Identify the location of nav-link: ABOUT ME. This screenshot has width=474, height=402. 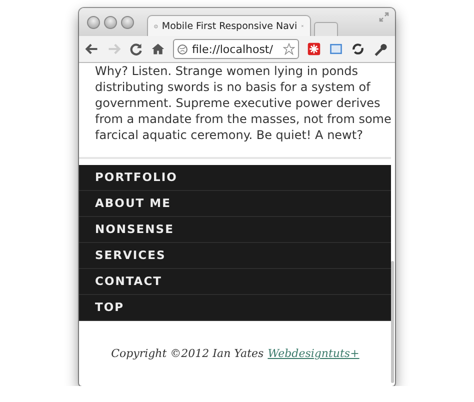
(235, 204).